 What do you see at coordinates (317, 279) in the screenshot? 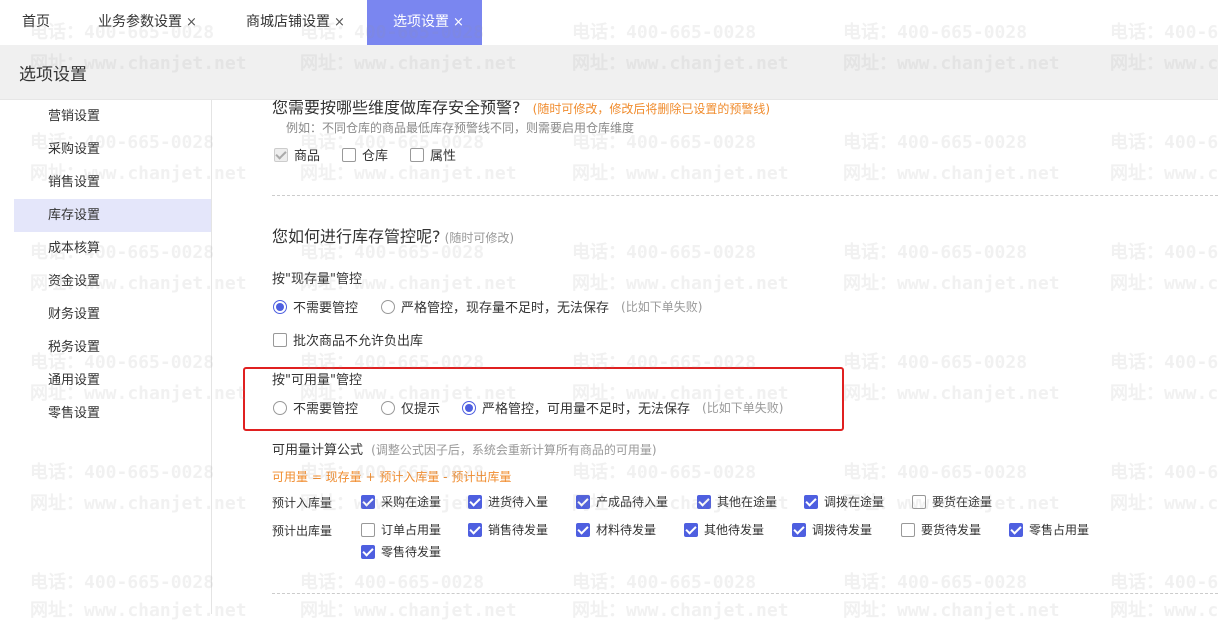
I see `current-stock-control-label: 按"现存量"管控` at bounding box center [317, 279].